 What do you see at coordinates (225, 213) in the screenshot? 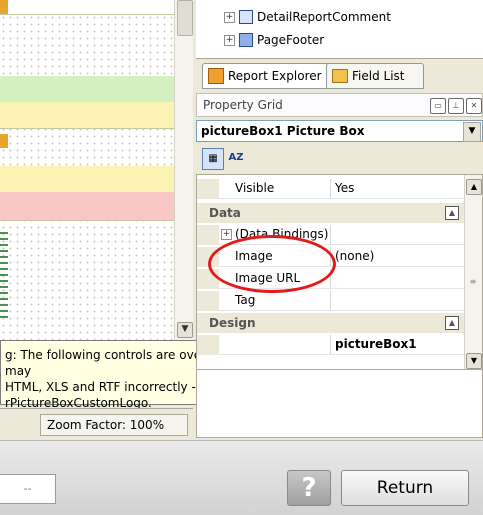
I see `category-label: Data` at bounding box center [225, 213].